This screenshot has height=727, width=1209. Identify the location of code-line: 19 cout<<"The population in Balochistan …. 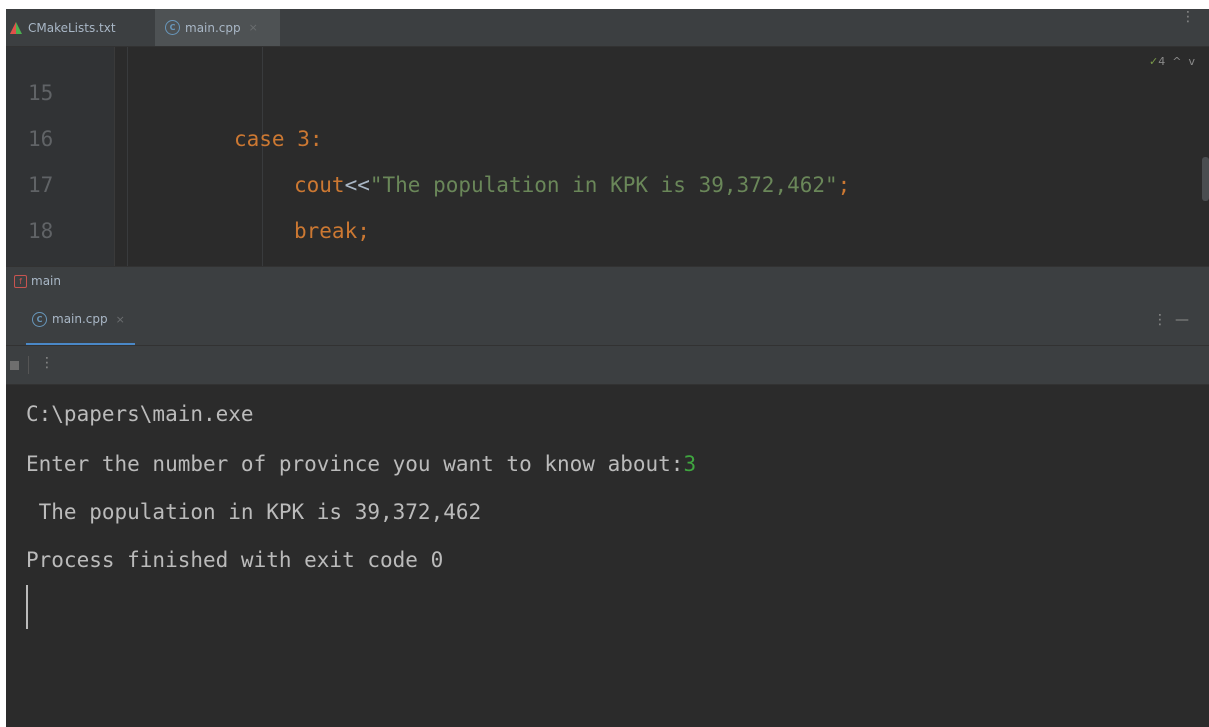
(607, 237).